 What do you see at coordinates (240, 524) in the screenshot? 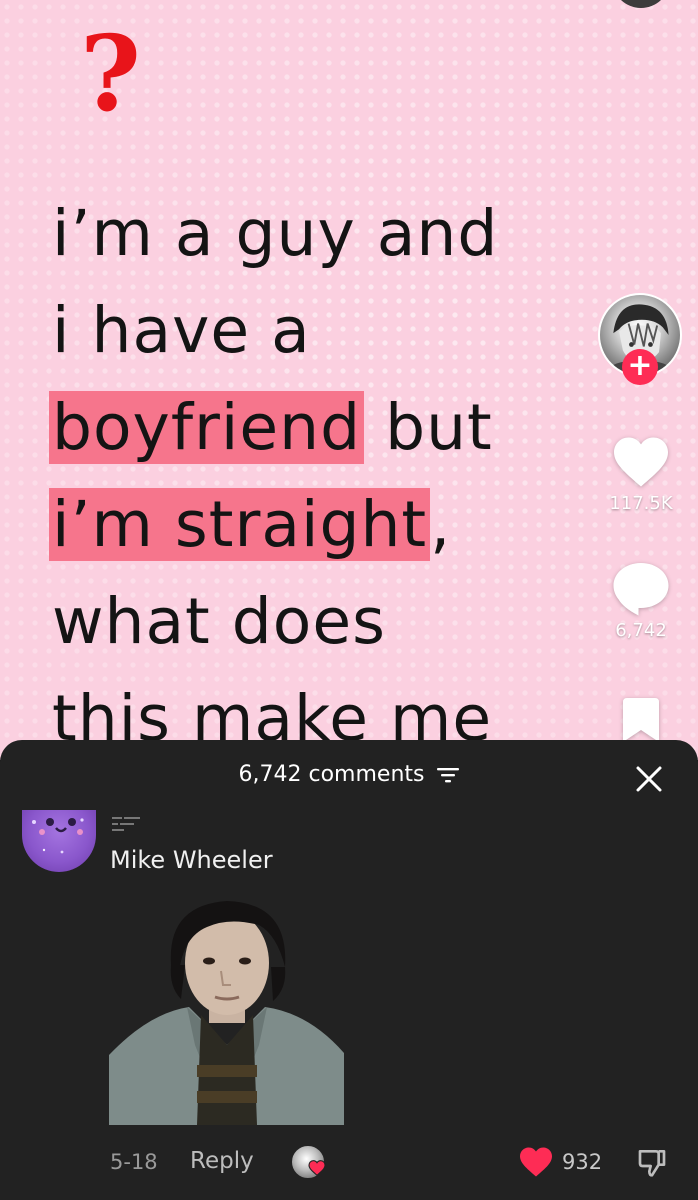
I see `caption-highlight: i’m straight` at bounding box center [240, 524].